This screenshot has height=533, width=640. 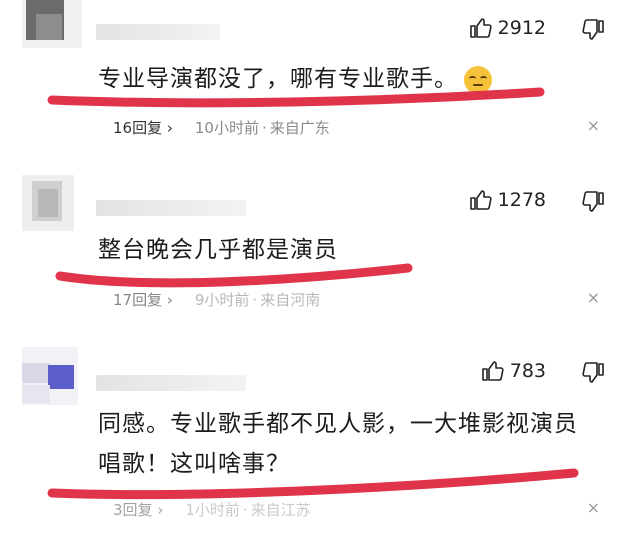 I want to click on like-count: 2912, so click(x=521, y=28).